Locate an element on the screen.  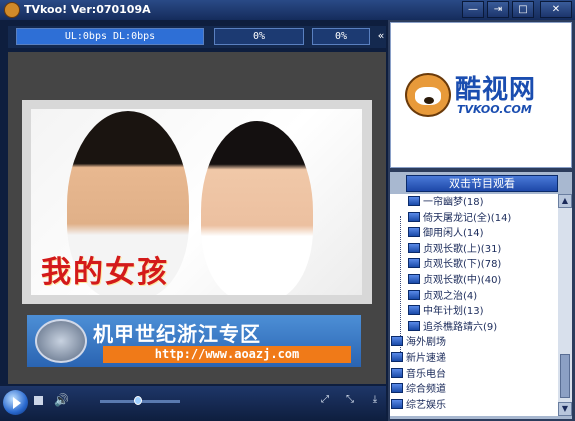
download-progress-display: 0% is located at coordinates (341, 36).